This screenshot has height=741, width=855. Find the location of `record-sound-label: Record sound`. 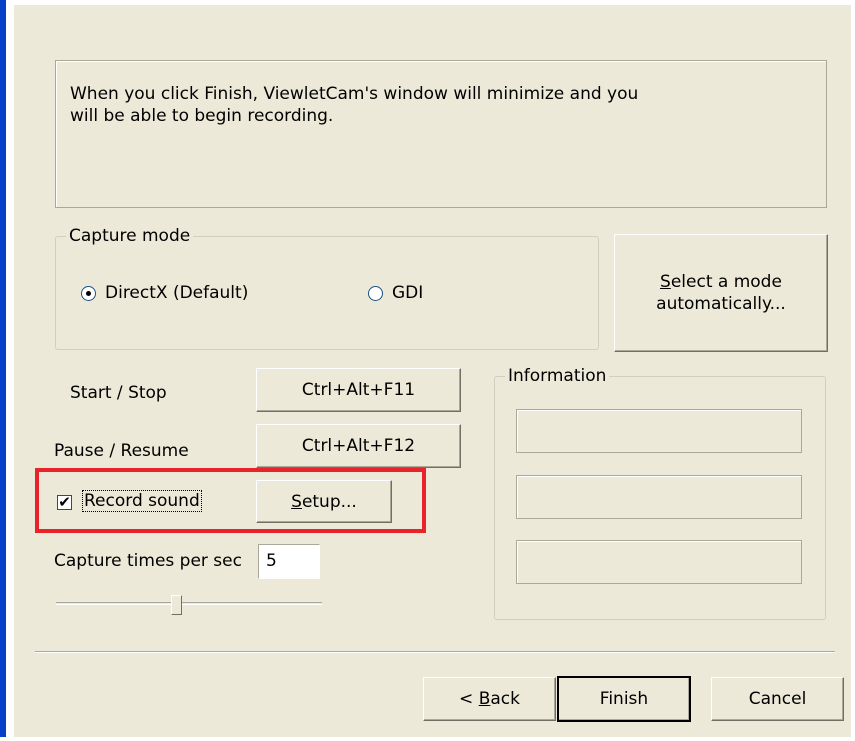

record-sound-label: Record sound is located at coordinates (142, 501).